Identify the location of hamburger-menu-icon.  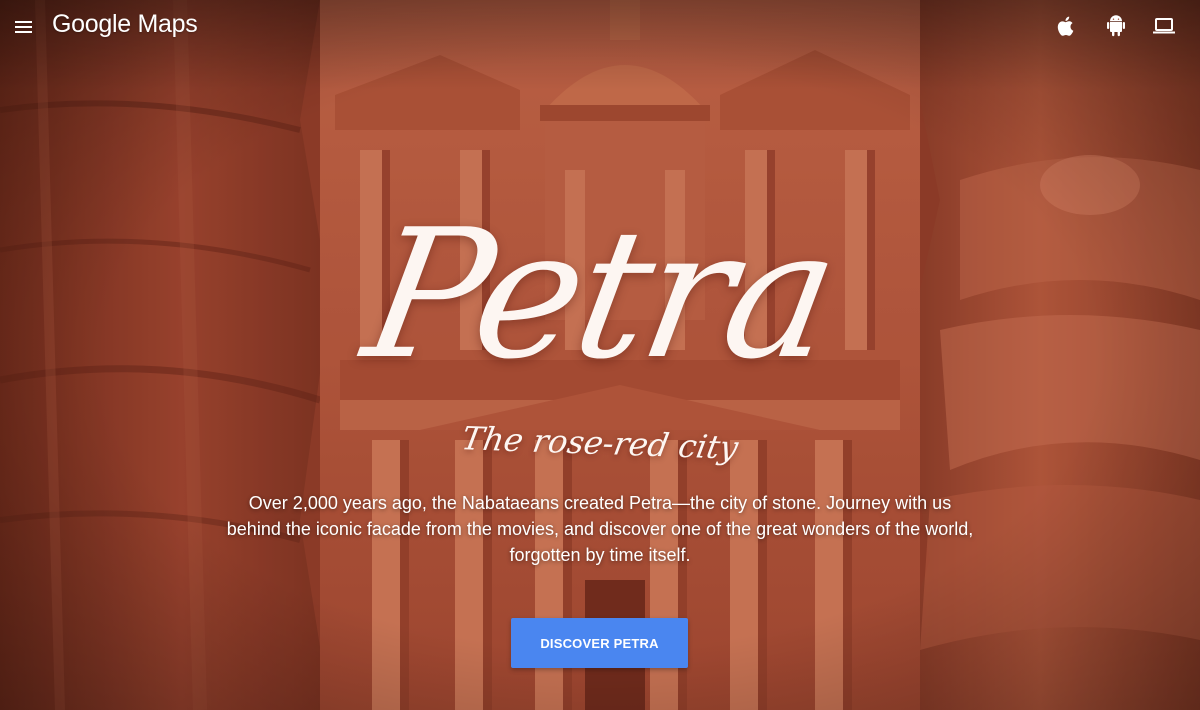
(24, 27).